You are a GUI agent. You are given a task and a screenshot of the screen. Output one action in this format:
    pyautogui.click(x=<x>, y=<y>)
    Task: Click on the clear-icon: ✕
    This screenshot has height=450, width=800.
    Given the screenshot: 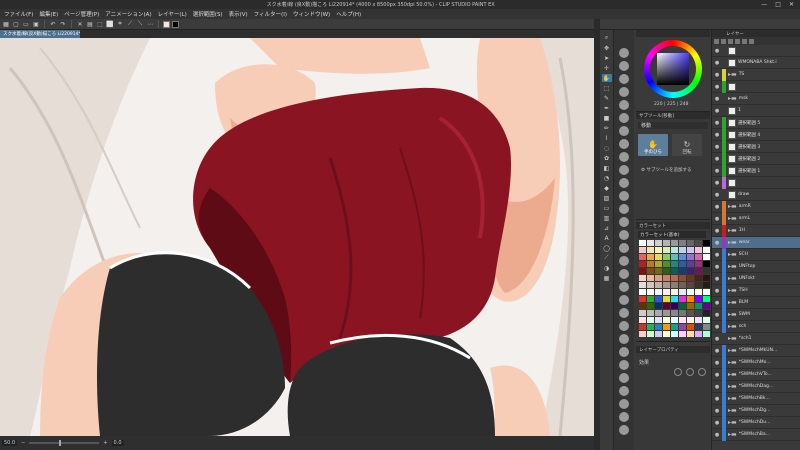 What is the action you would take?
    pyautogui.click(x=80, y=24)
    